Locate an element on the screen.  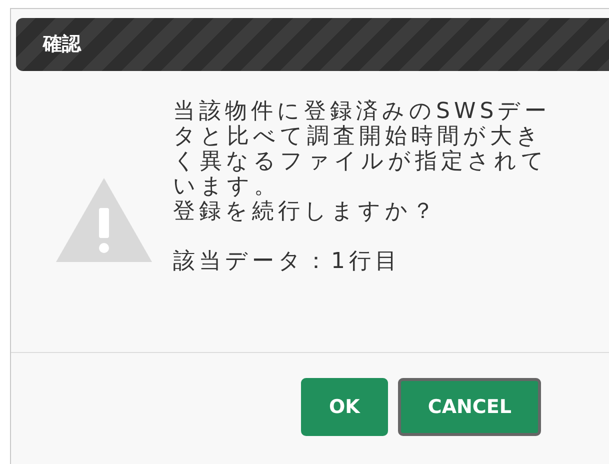
message-text: 登録を続行しますか？ is located at coordinates (306, 211).